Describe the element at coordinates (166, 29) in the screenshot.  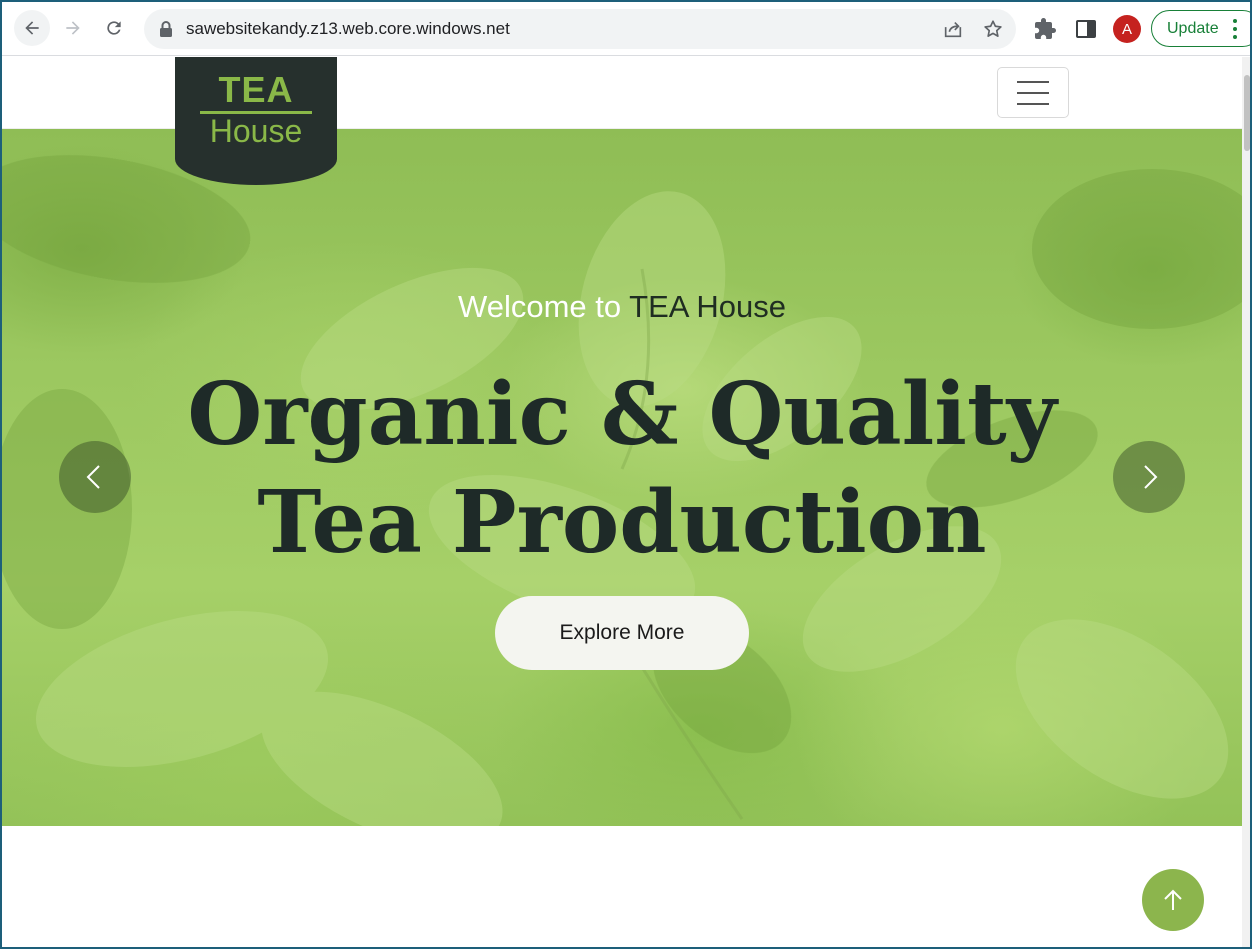
I see `lock-icon` at that location.